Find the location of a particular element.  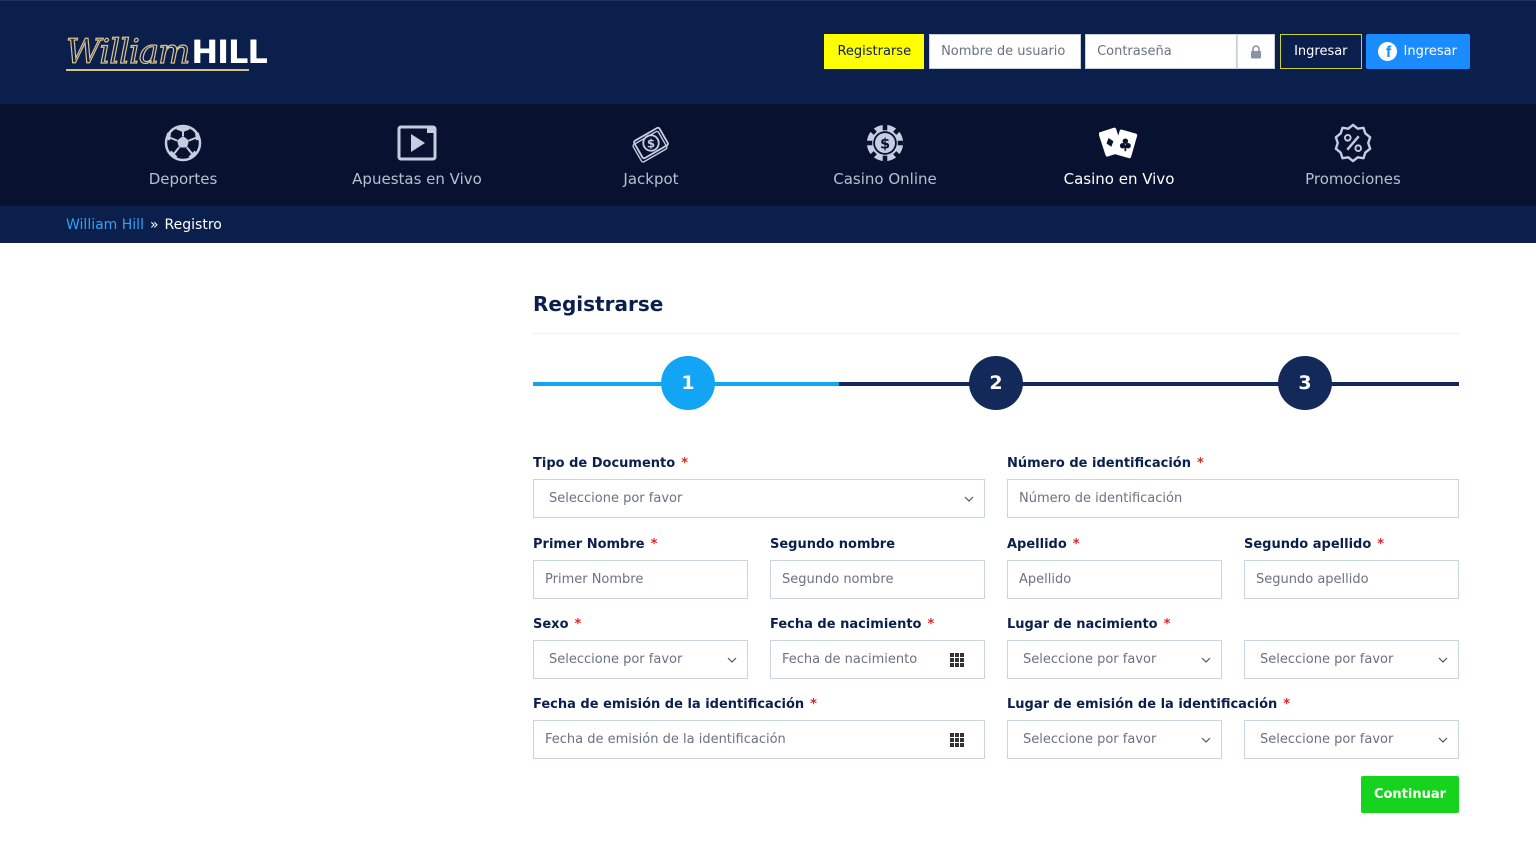

nav-item-casino-en-vivo: Casino en Vivo is located at coordinates (1119, 155).